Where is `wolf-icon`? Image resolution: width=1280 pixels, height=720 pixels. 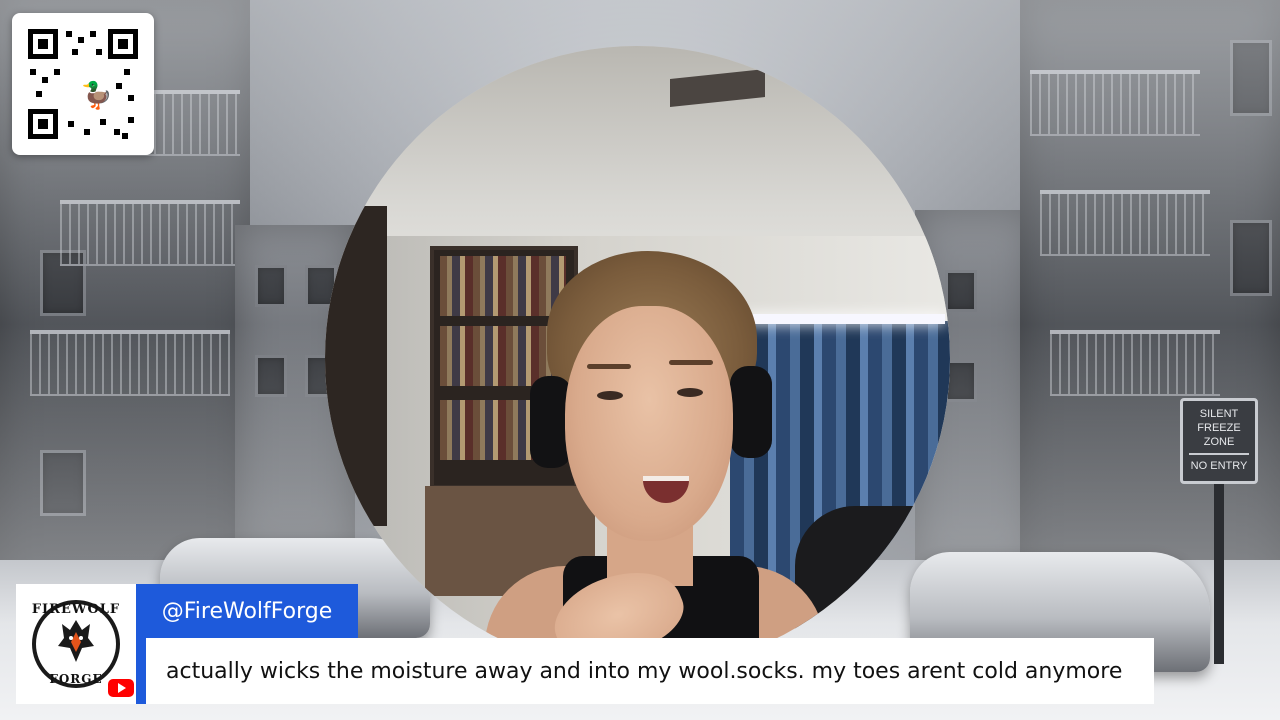 wolf-icon is located at coordinates (76, 641).